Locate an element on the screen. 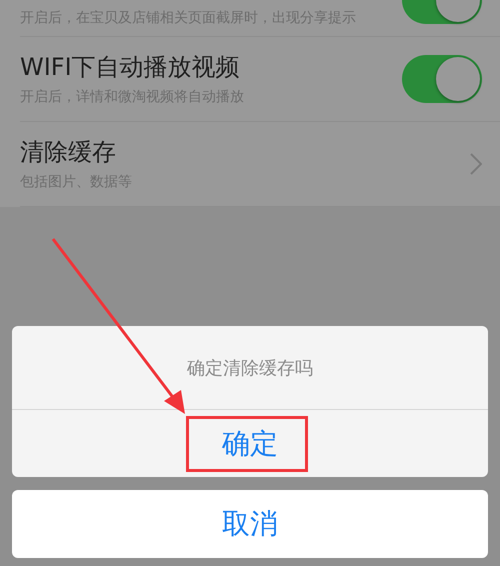  toggle-switch is located at coordinates (442, 79).